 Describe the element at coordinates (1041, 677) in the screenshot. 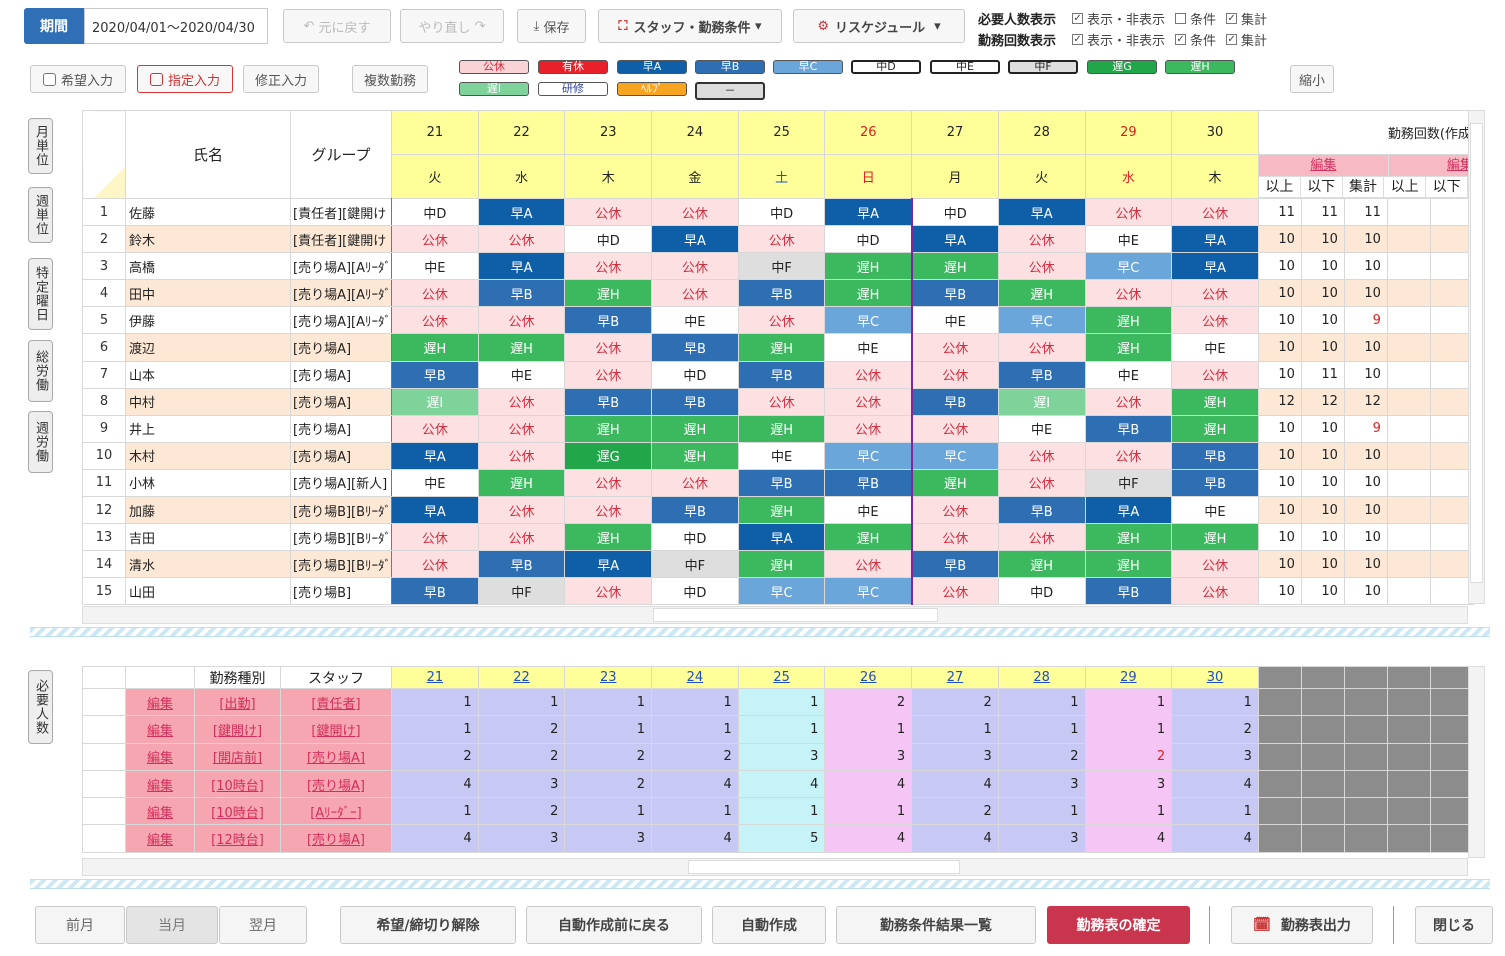

I see `req-day-header: 28` at that location.